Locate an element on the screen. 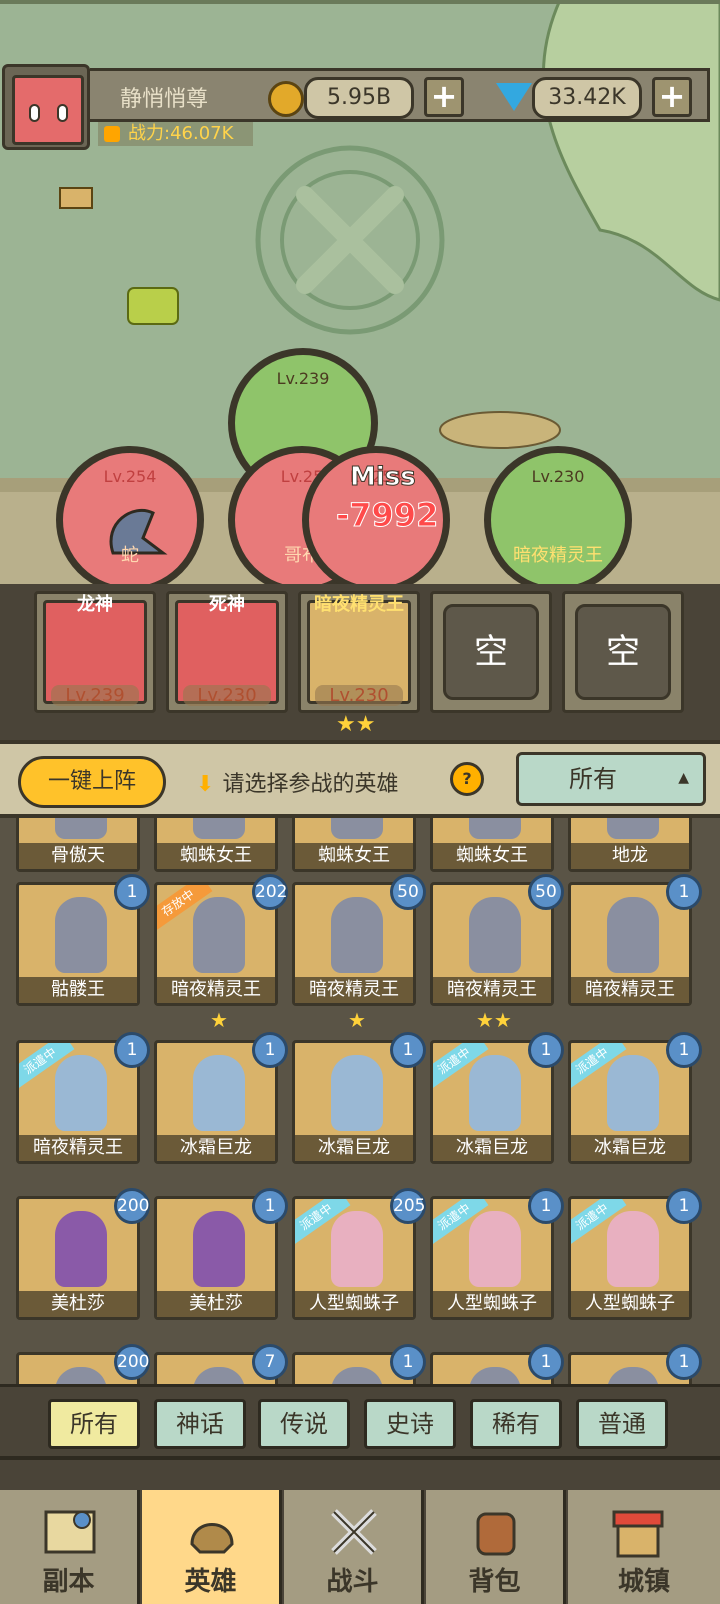 Image resolution: width=720 pixels, height=1604 pixels. nav-heroes: 英雄 is located at coordinates (212, 1547).